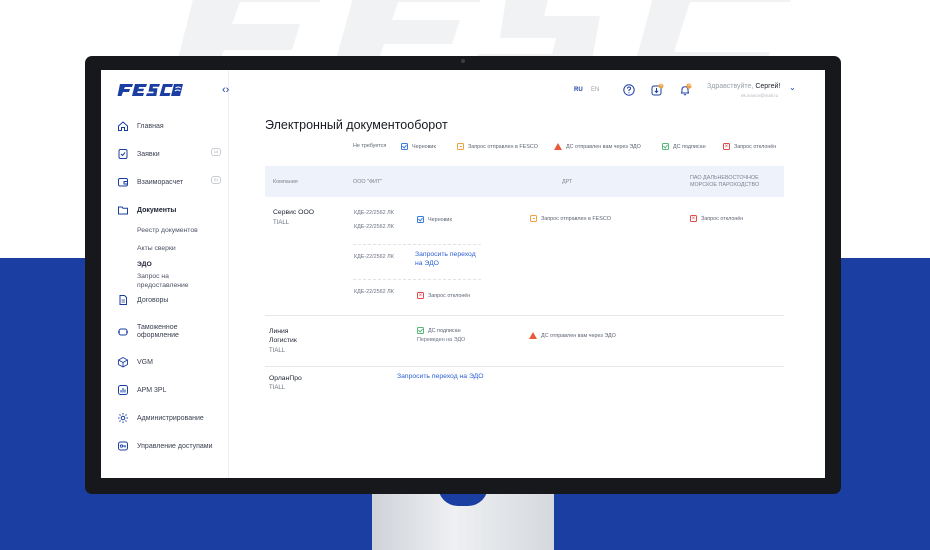 The width and height of the screenshot is (930, 550). Describe the element at coordinates (792, 87) in the screenshot. I see `chevron-down-icon: ⌄` at that location.